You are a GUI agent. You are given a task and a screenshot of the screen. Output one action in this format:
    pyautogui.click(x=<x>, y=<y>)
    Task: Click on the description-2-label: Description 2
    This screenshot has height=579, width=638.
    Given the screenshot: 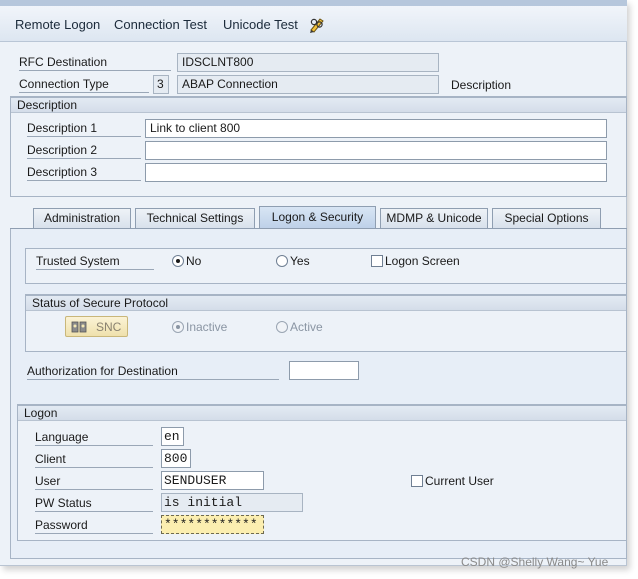 What is the action you would take?
    pyautogui.click(x=84, y=151)
    